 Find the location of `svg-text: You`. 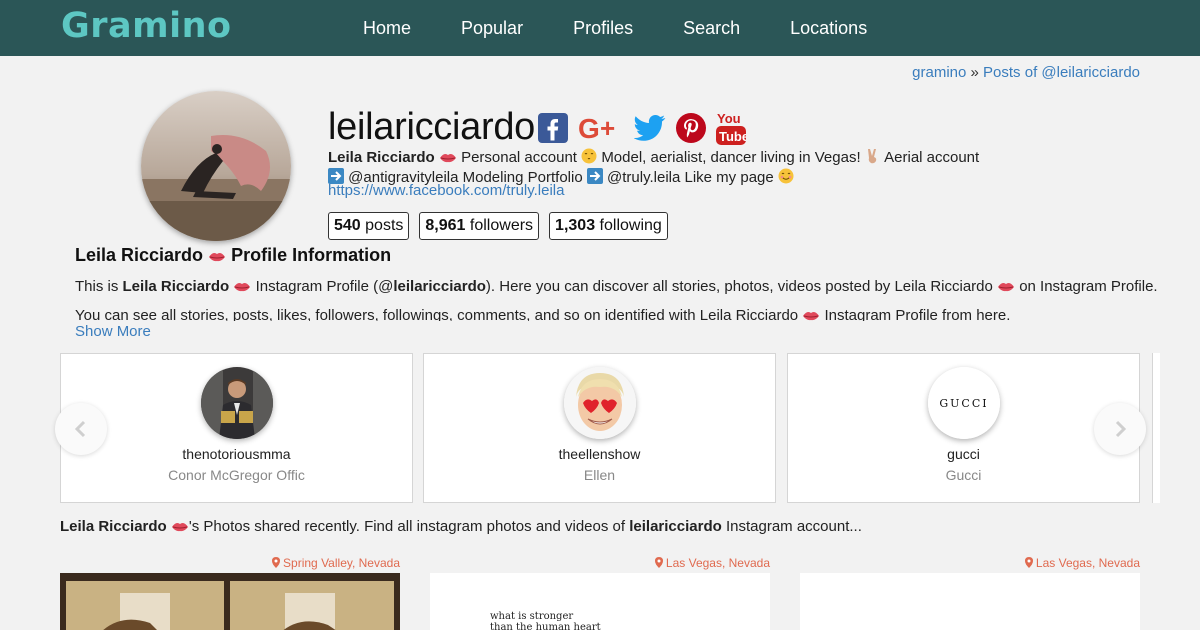

svg-text: You is located at coordinates (729, 118).